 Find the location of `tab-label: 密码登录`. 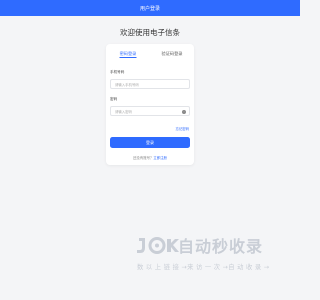

tab-label: 密码登录 is located at coordinates (128, 53).